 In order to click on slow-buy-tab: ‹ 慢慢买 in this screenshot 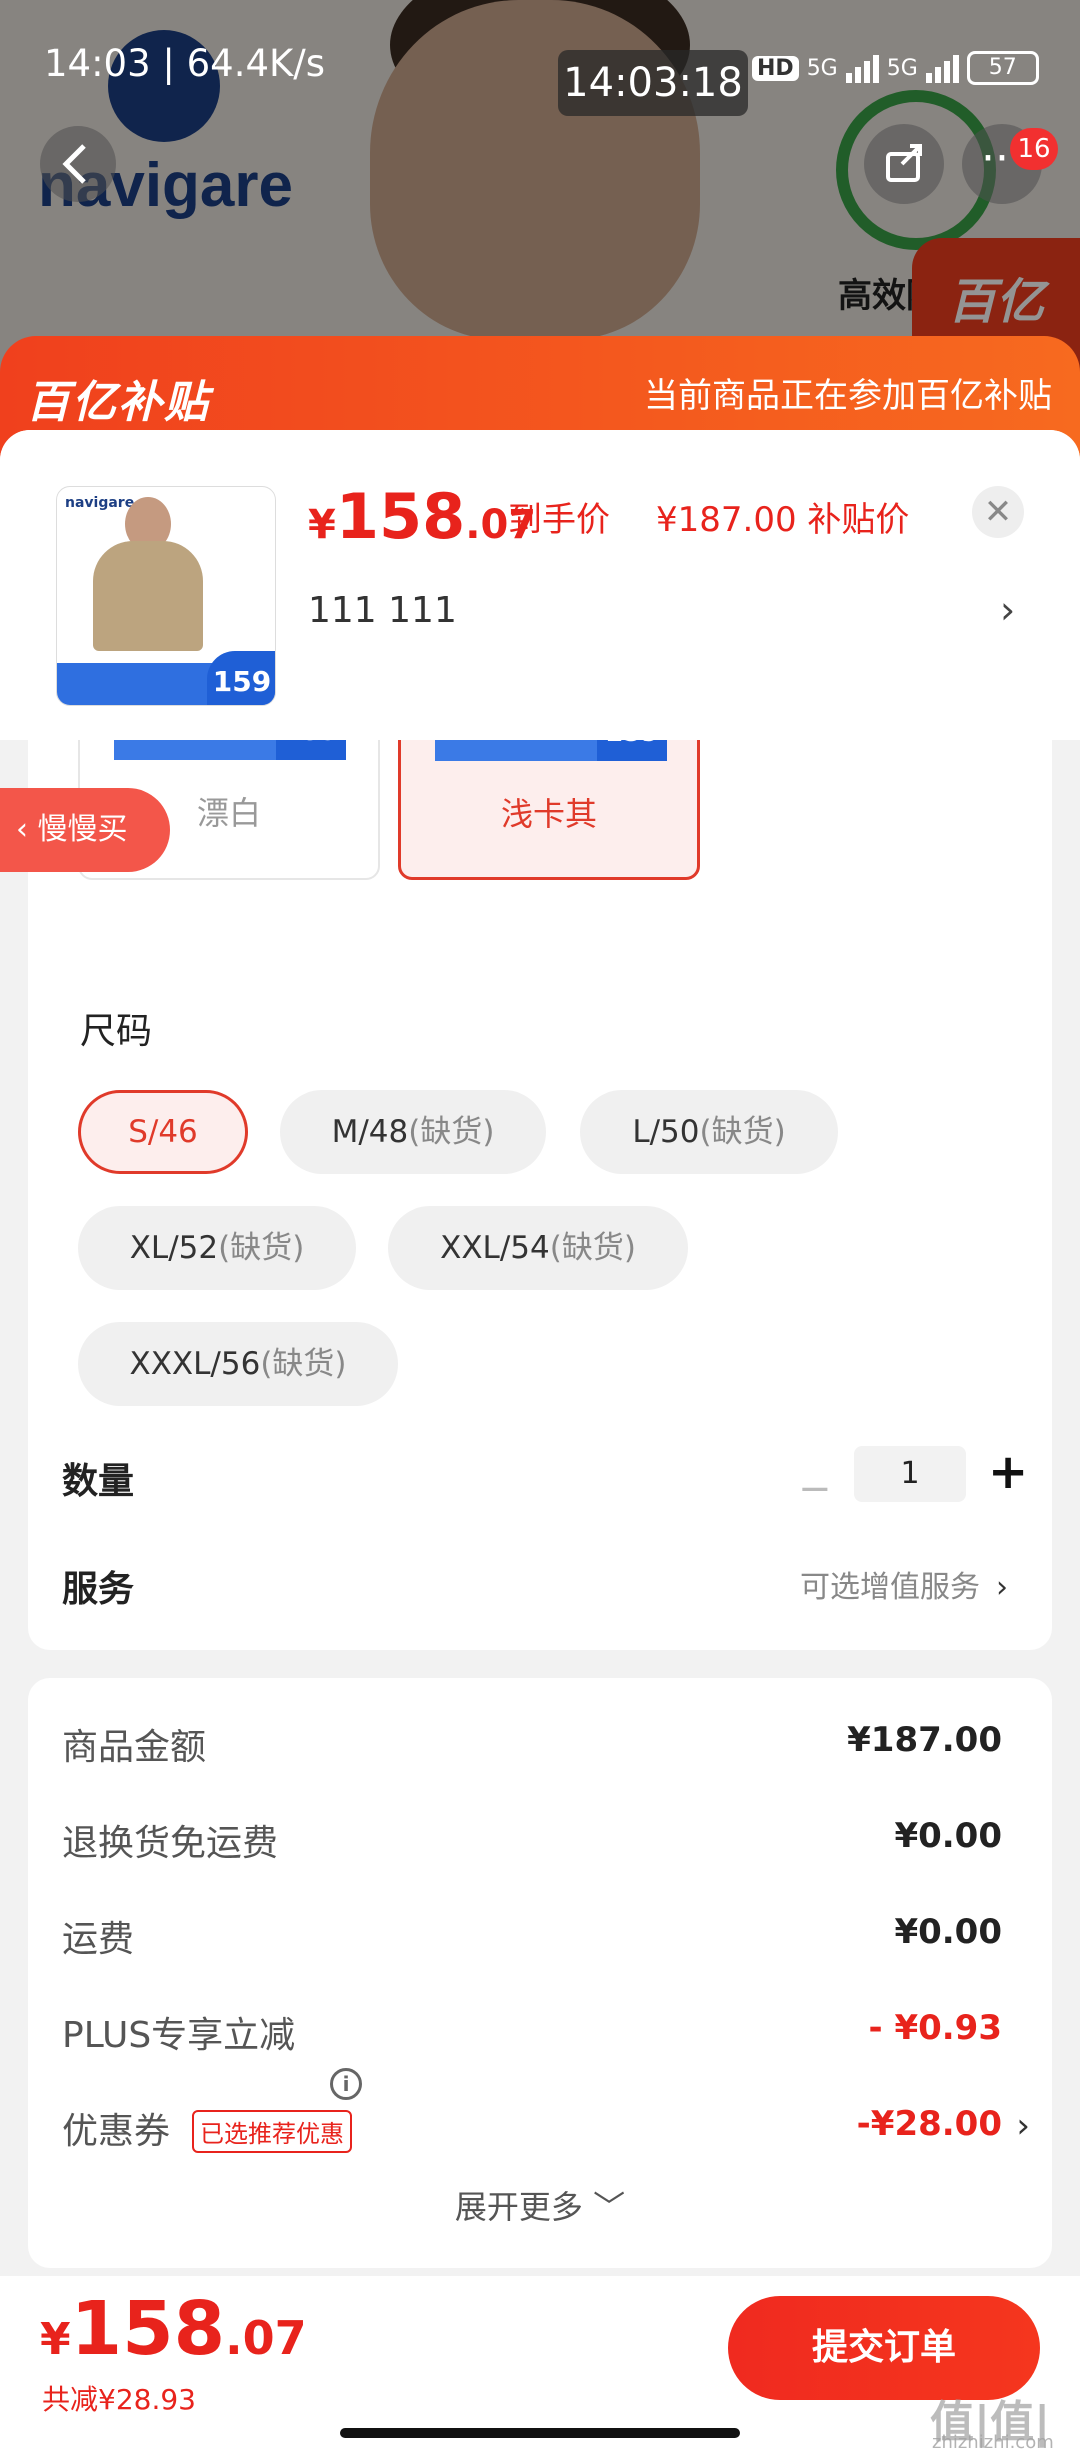, I will do `click(85, 830)`.